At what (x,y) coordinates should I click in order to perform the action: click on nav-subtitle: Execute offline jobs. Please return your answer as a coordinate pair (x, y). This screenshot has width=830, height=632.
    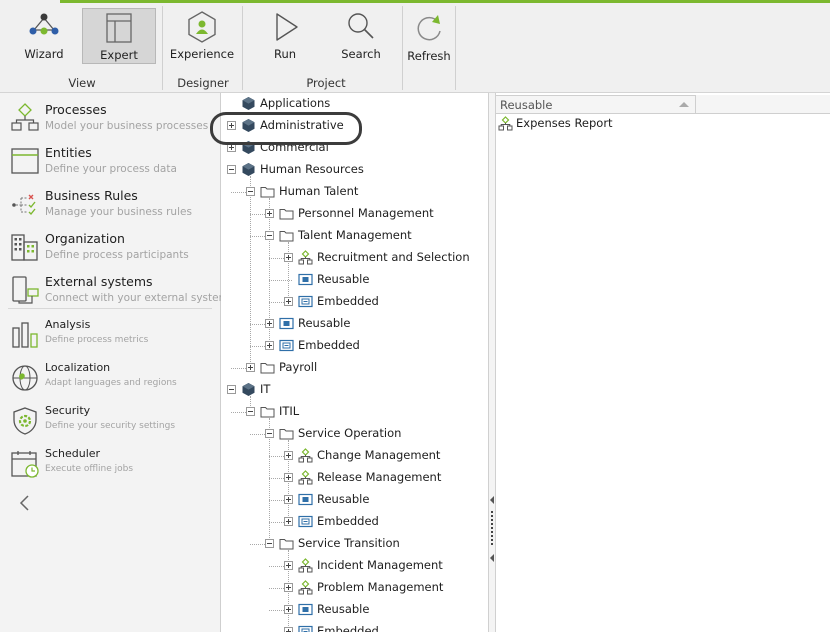
    Looking at the image, I should click on (89, 469).